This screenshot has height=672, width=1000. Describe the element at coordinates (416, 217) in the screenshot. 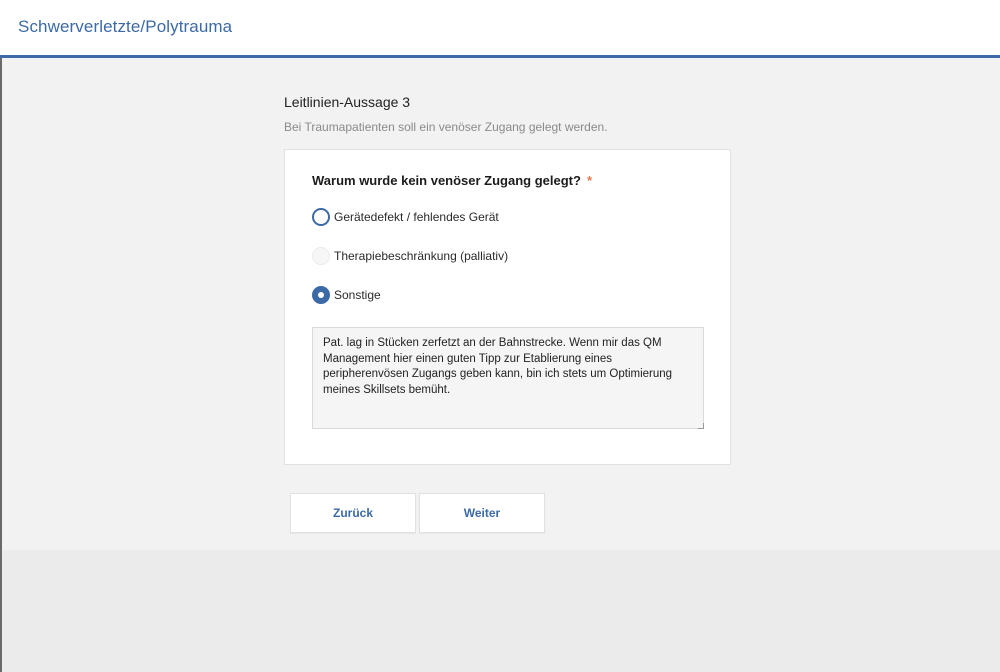

I see `option-label: Gerätedefekt / fehlendes Gerät` at that location.